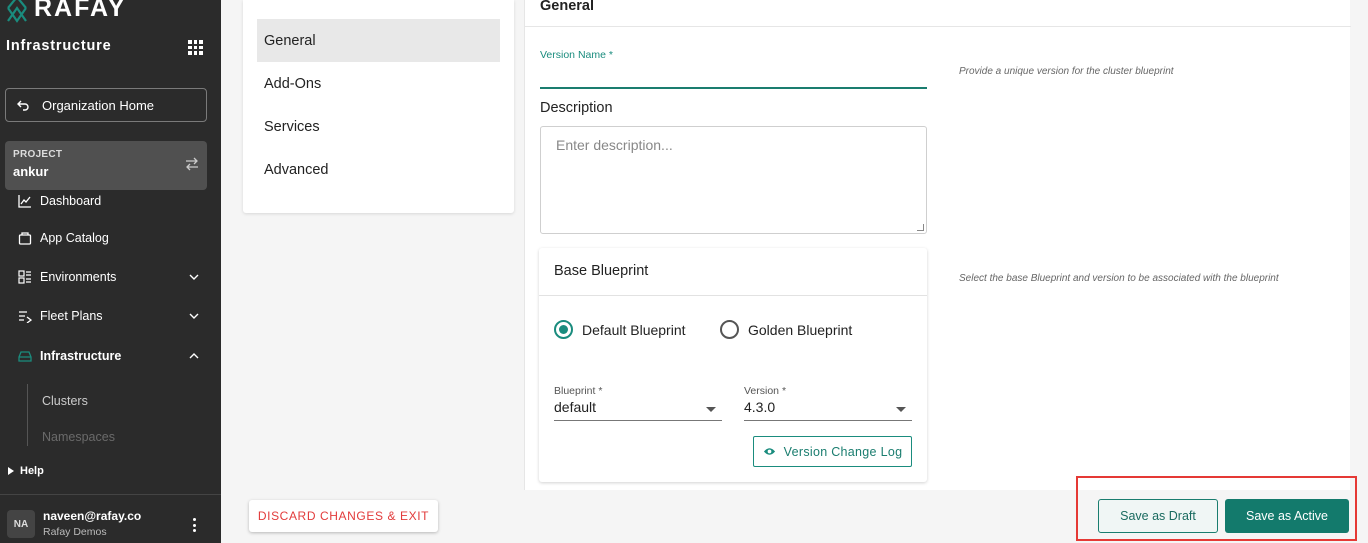 The image size is (1368, 543). I want to click on user-profile: NA naveen@rafay.co Rafay Demos, so click(110, 518).